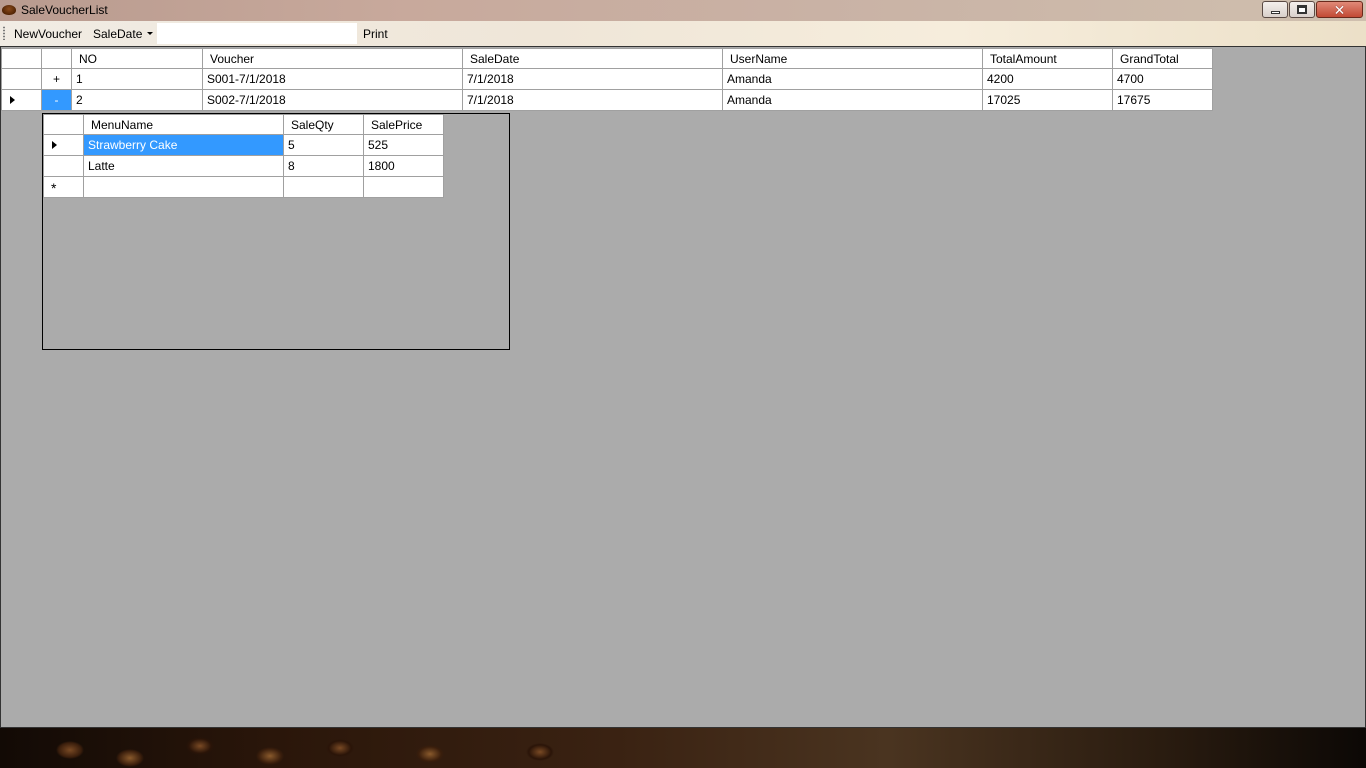 This screenshot has height=768, width=1366. I want to click on restore-icon, so click(1302, 9).